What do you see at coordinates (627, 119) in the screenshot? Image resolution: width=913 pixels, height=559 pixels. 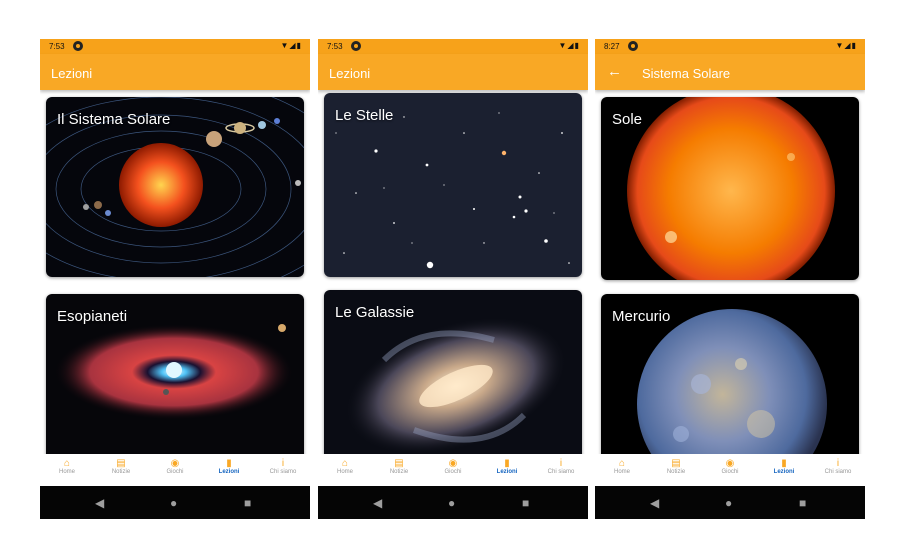 I see `card-title: Sole` at bounding box center [627, 119].